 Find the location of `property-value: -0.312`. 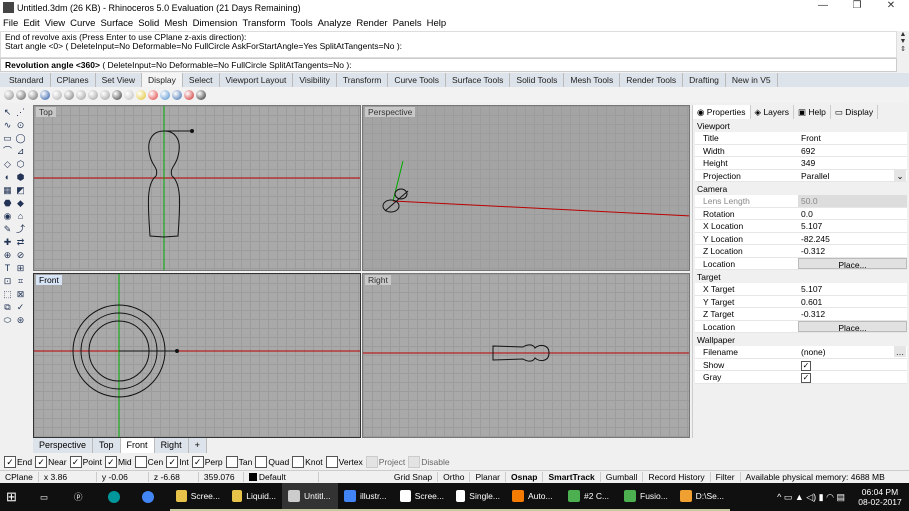

property-value: -0.312 is located at coordinates (852, 314).